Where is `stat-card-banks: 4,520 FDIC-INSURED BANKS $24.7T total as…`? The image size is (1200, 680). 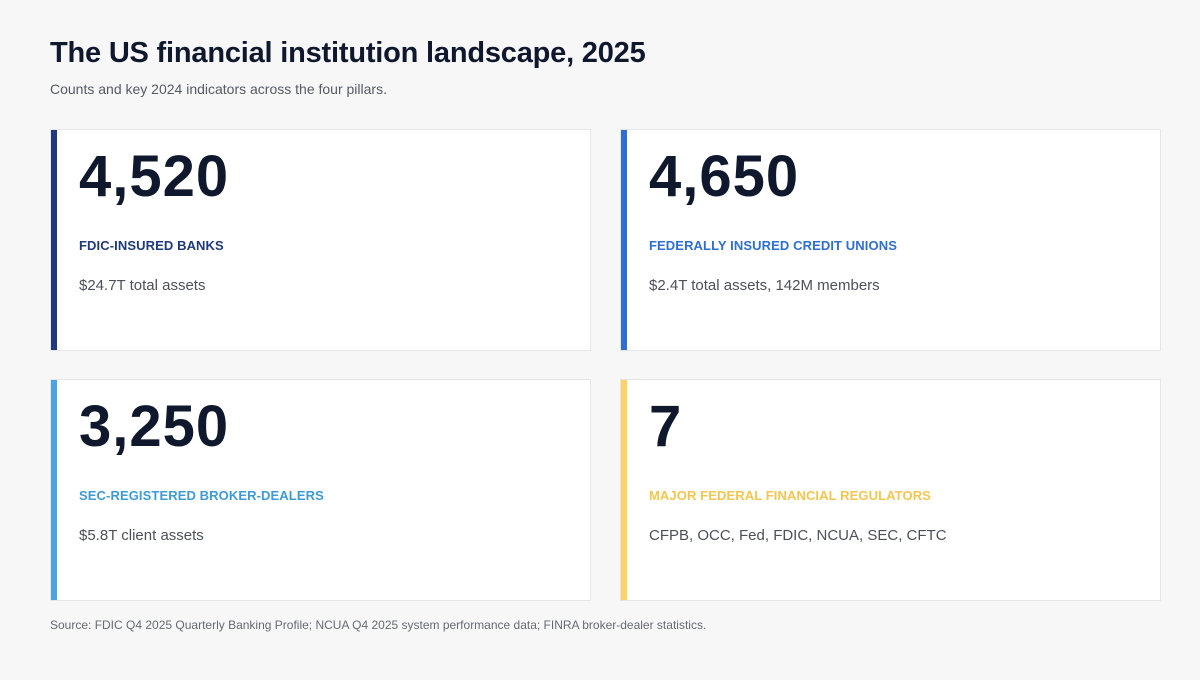 stat-card-banks: 4,520 FDIC-INSURED BANKS $24.7T total as… is located at coordinates (320, 240).